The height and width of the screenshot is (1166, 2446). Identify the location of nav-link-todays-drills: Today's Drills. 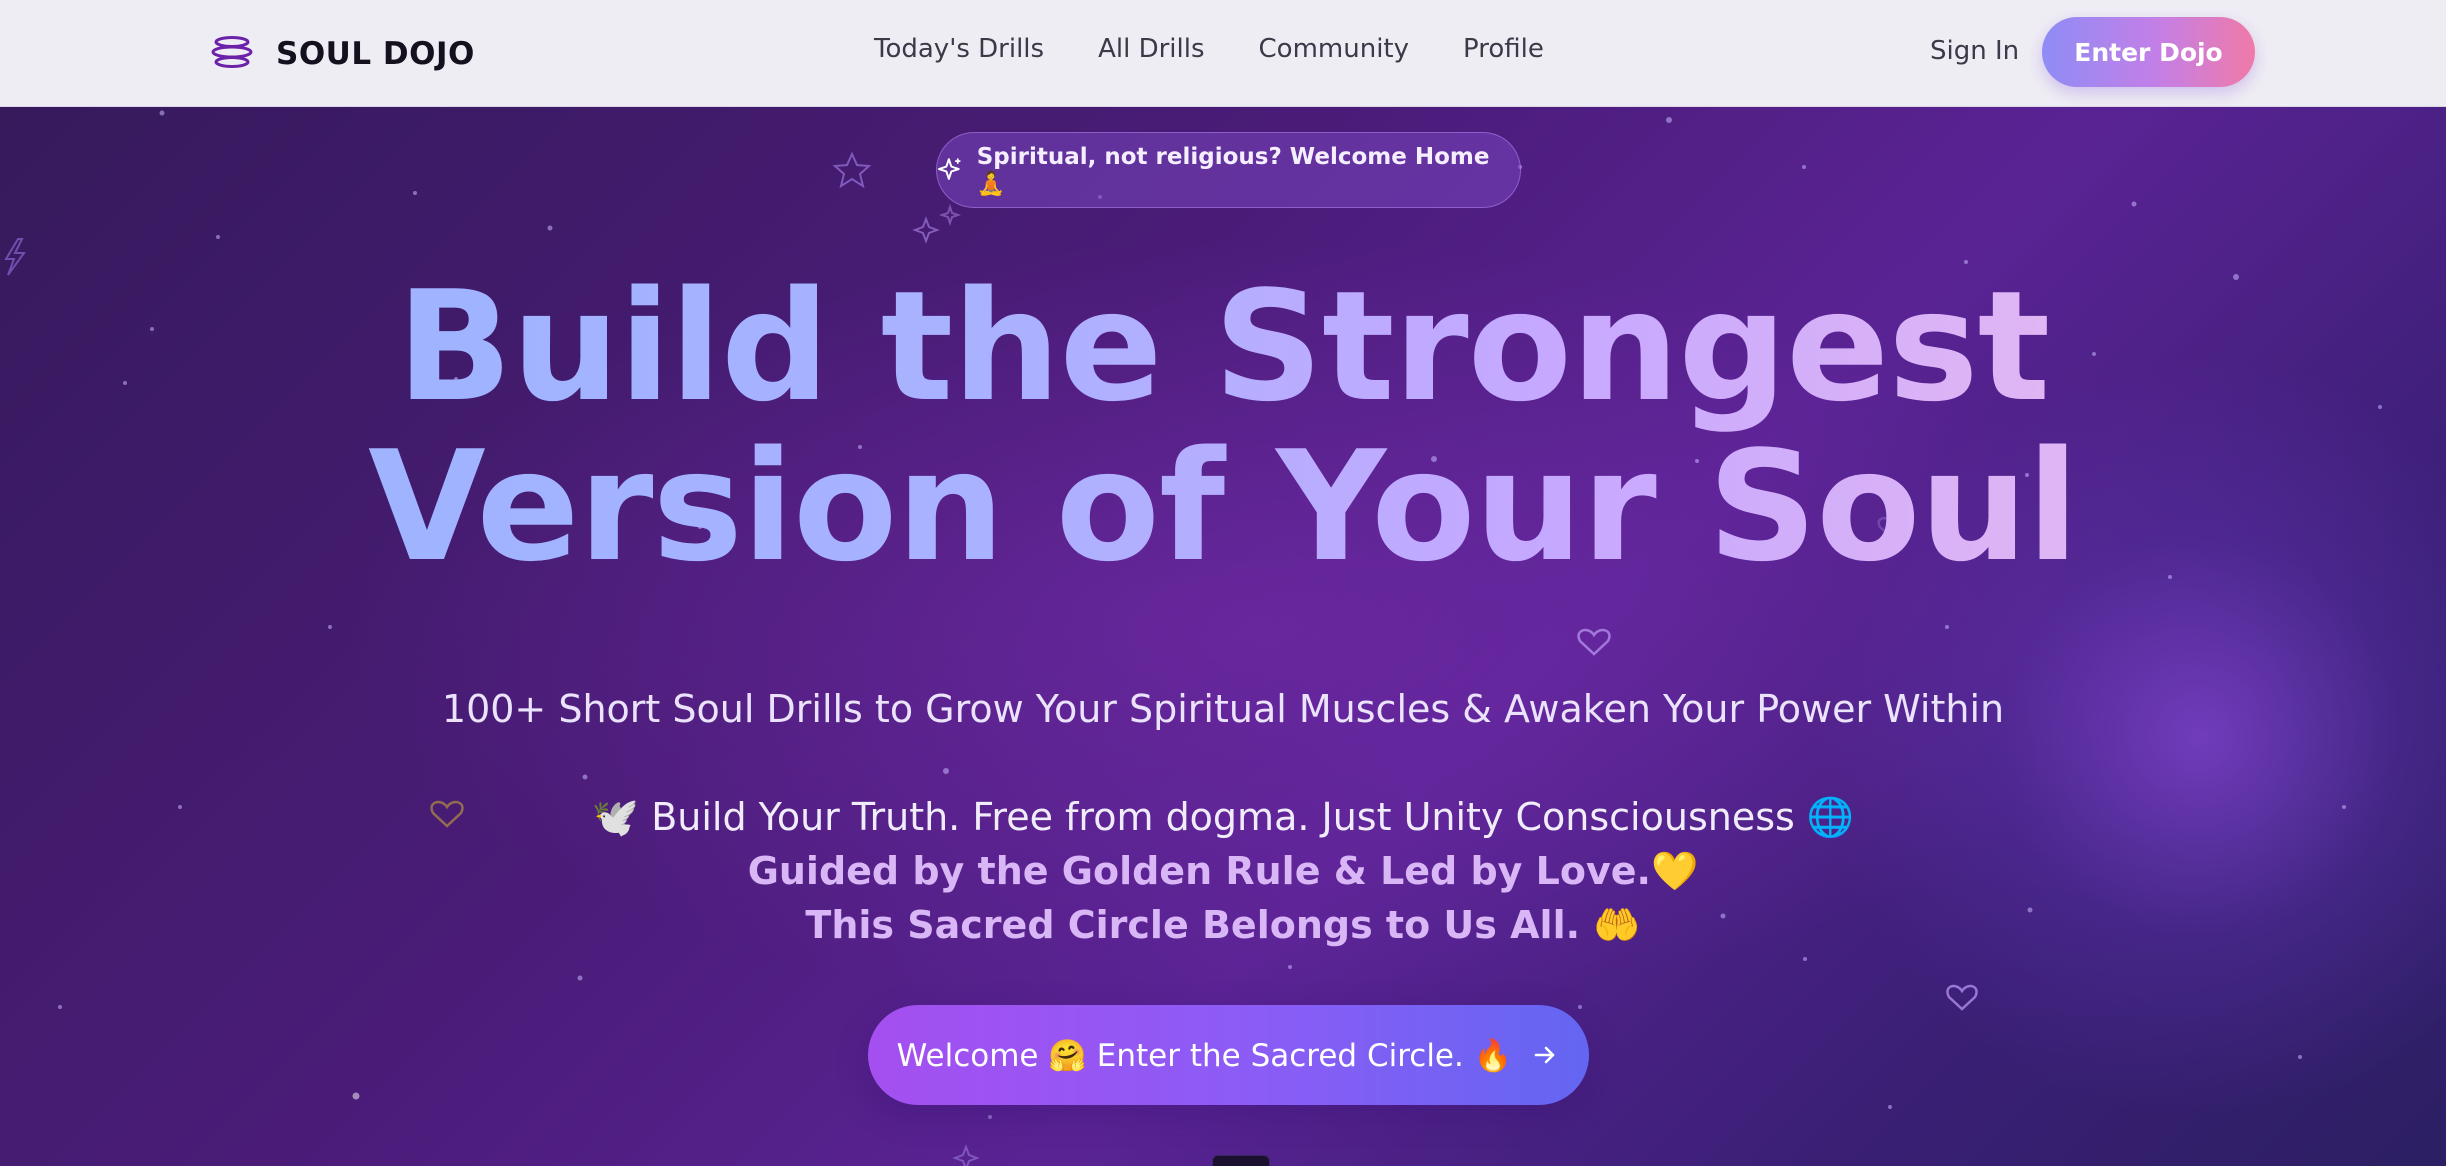
(959, 49).